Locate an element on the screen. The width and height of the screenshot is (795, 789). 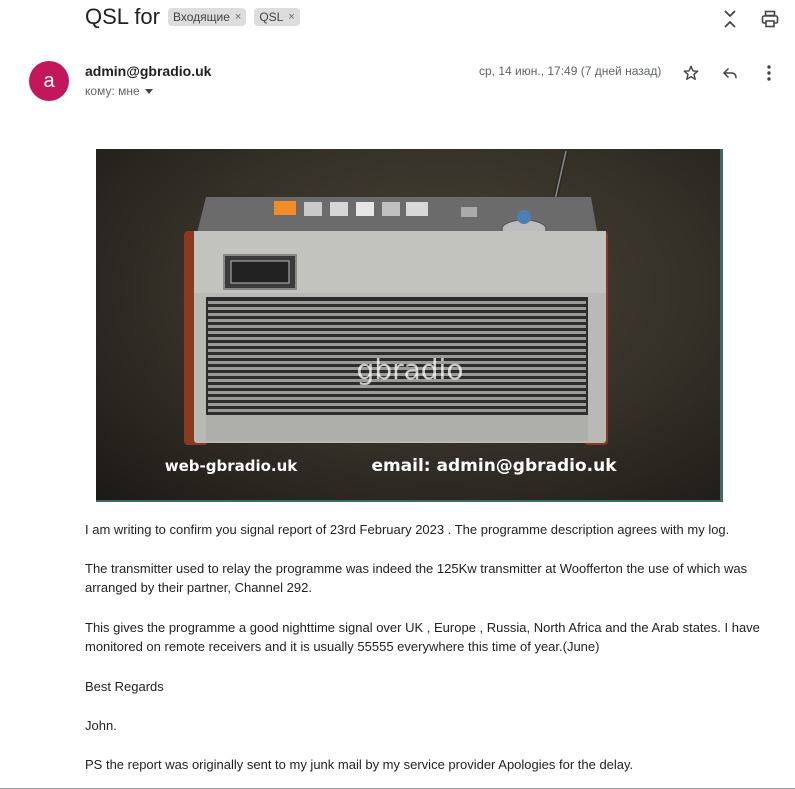
collapse-all-button is located at coordinates (730, 19).